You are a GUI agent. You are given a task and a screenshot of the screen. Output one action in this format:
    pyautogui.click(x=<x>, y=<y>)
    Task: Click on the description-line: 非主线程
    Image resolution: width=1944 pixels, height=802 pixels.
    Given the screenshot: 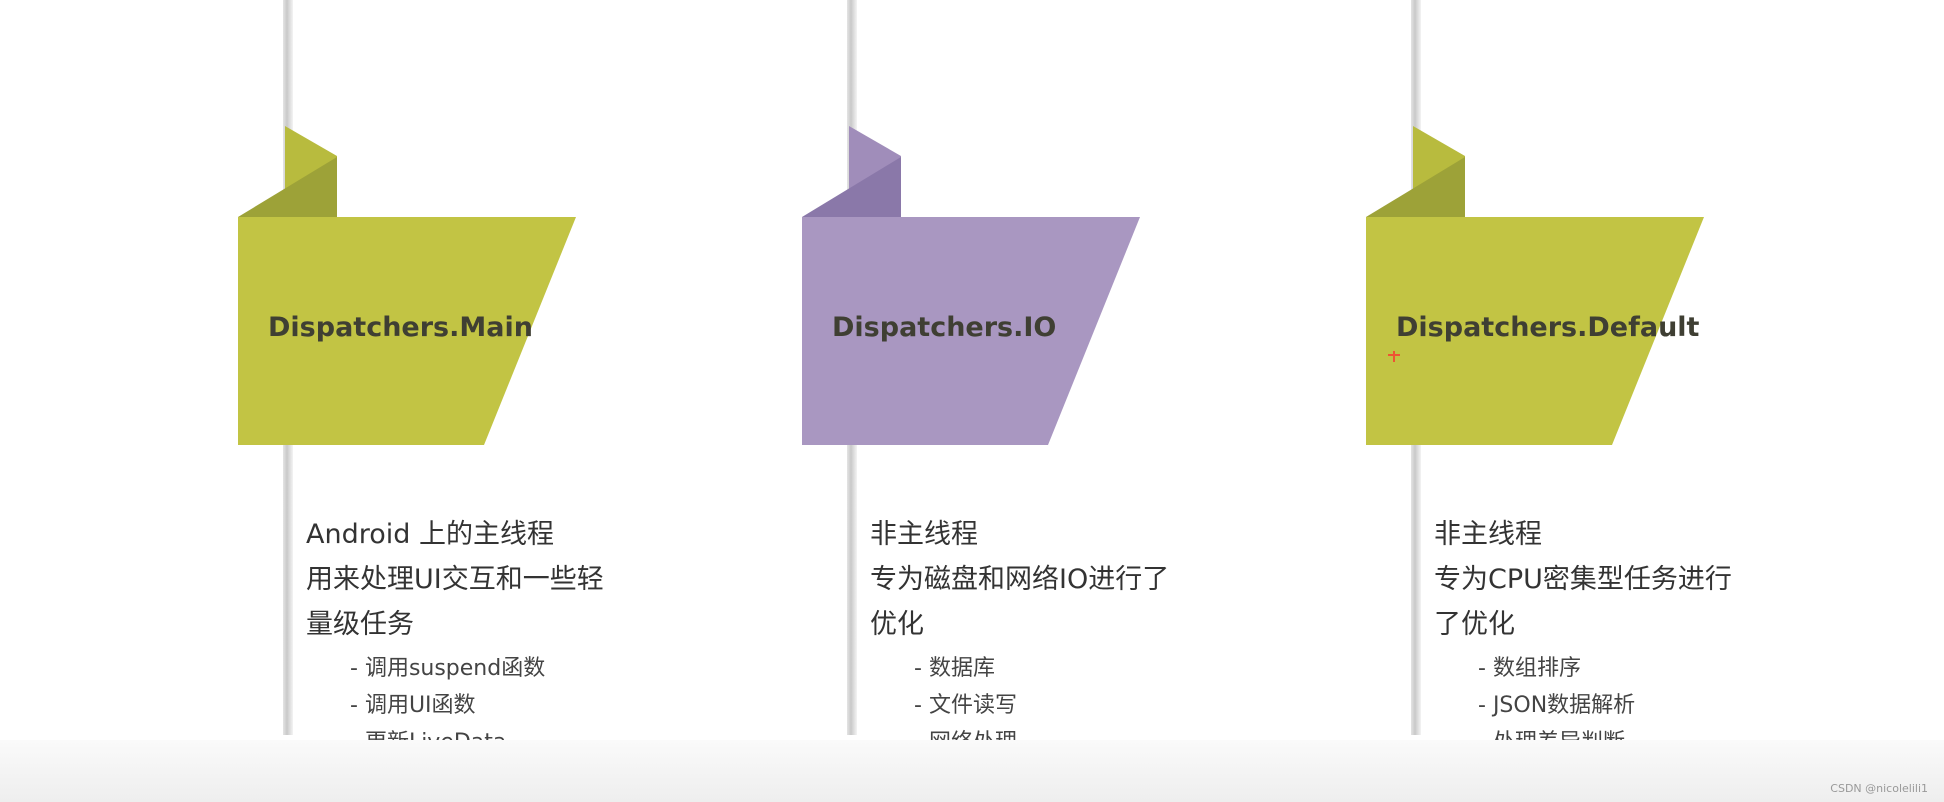 What is the action you would take?
    pyautogui.click(x=1488, y=534)
    